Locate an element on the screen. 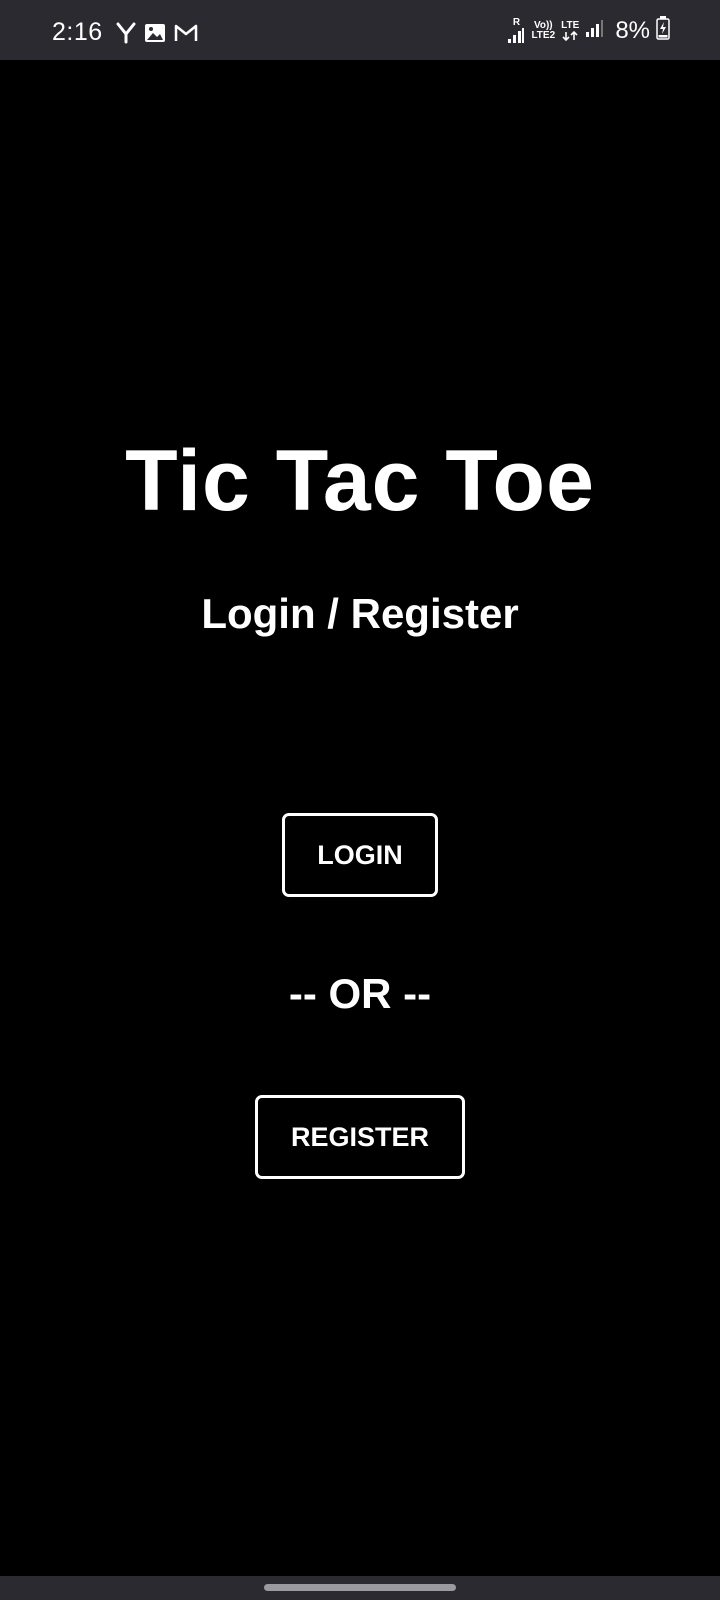 The height and width of the screenshot is (1600, 720). notification-icons is located at coordinates (157, 35).